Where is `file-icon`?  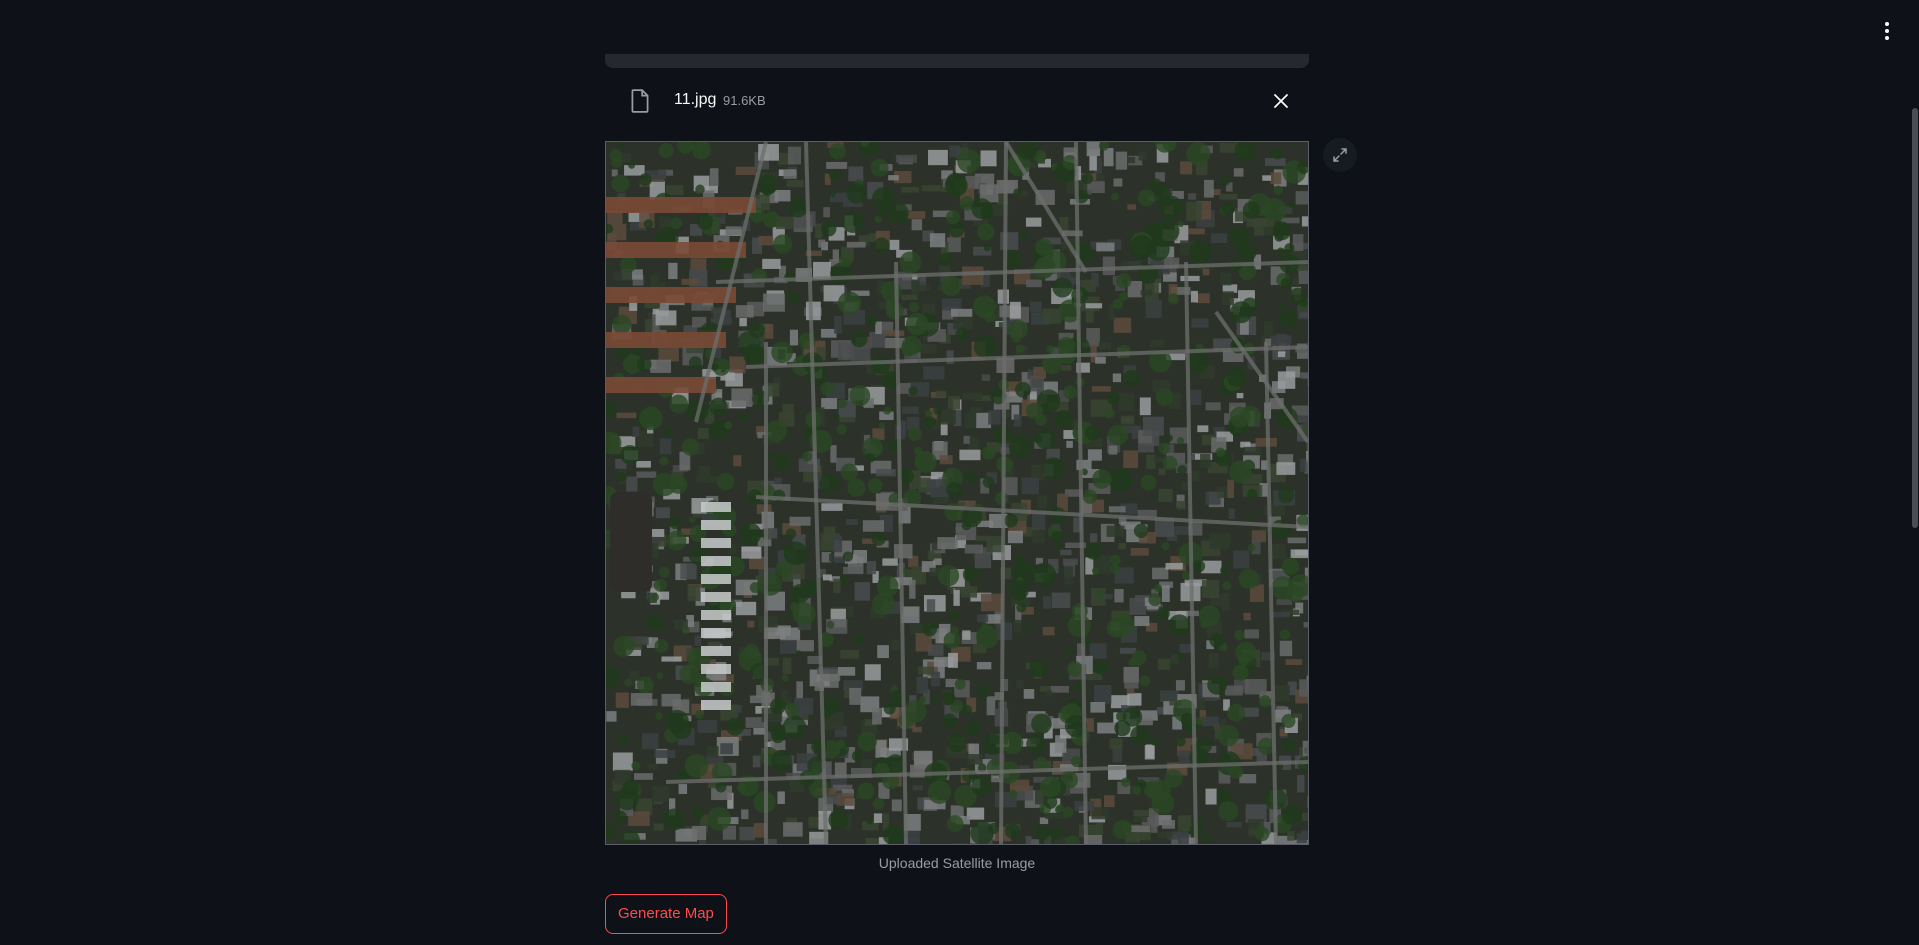
file-icon is located at coordinates (640, 101).